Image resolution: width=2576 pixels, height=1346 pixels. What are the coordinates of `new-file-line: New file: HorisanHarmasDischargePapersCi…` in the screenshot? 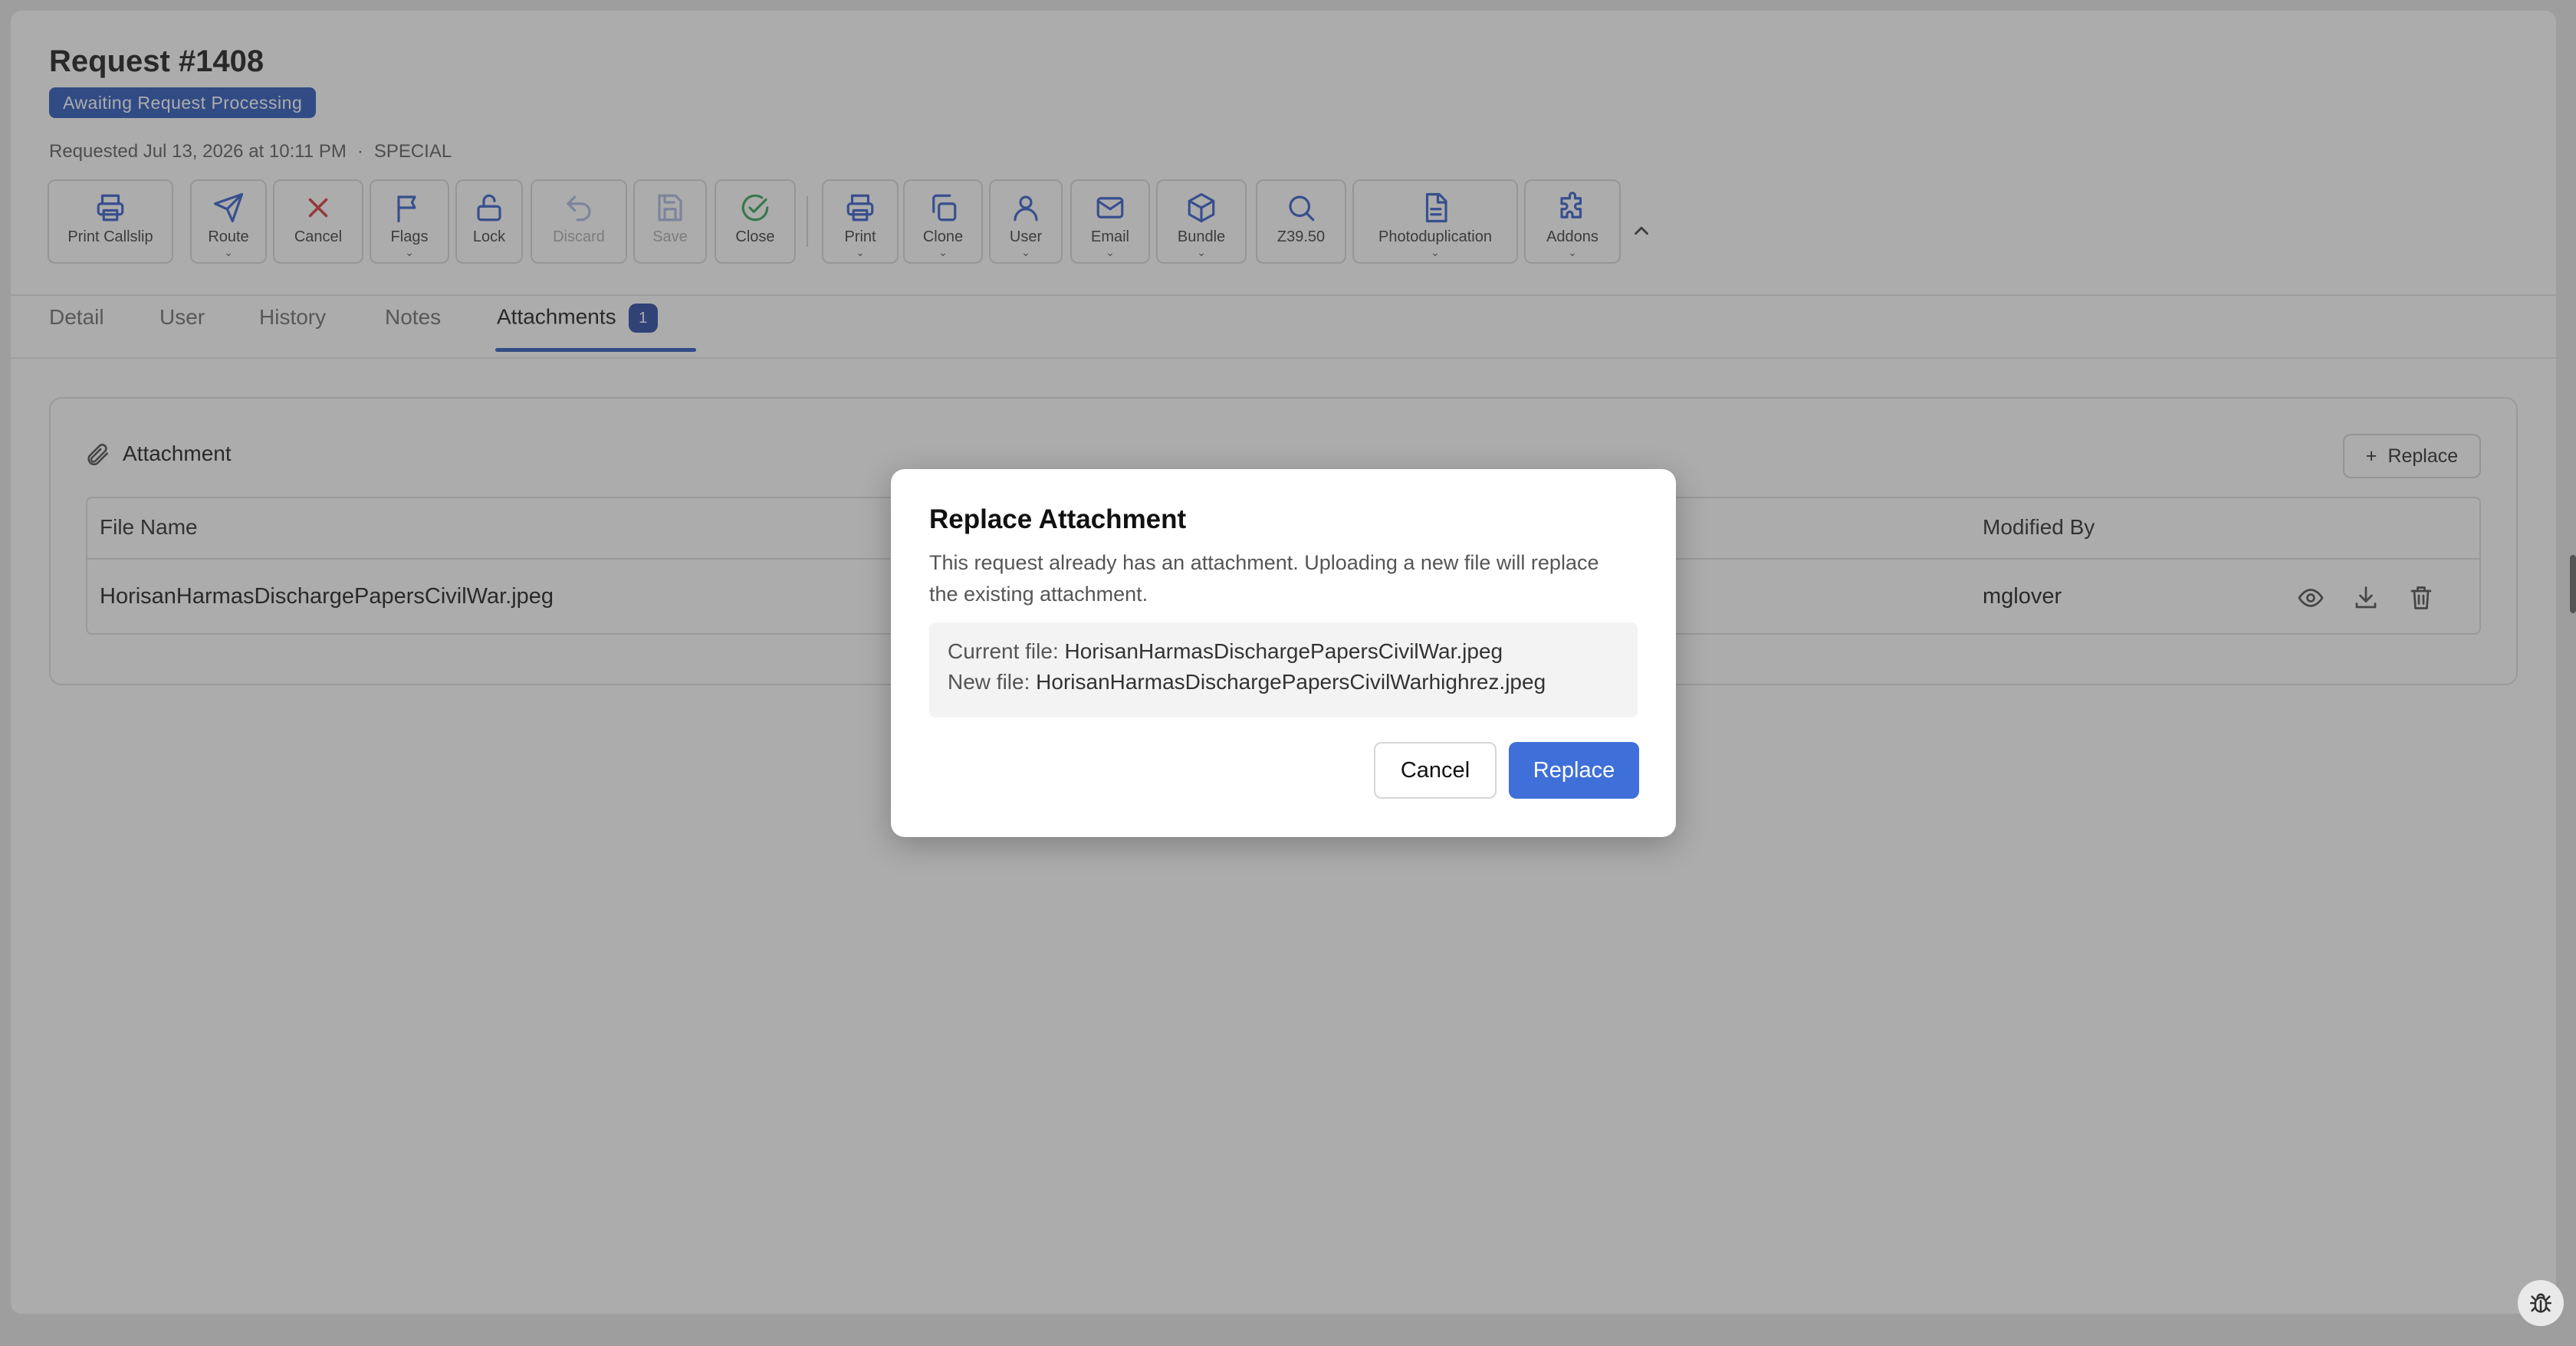 It's located at (1247, 682).